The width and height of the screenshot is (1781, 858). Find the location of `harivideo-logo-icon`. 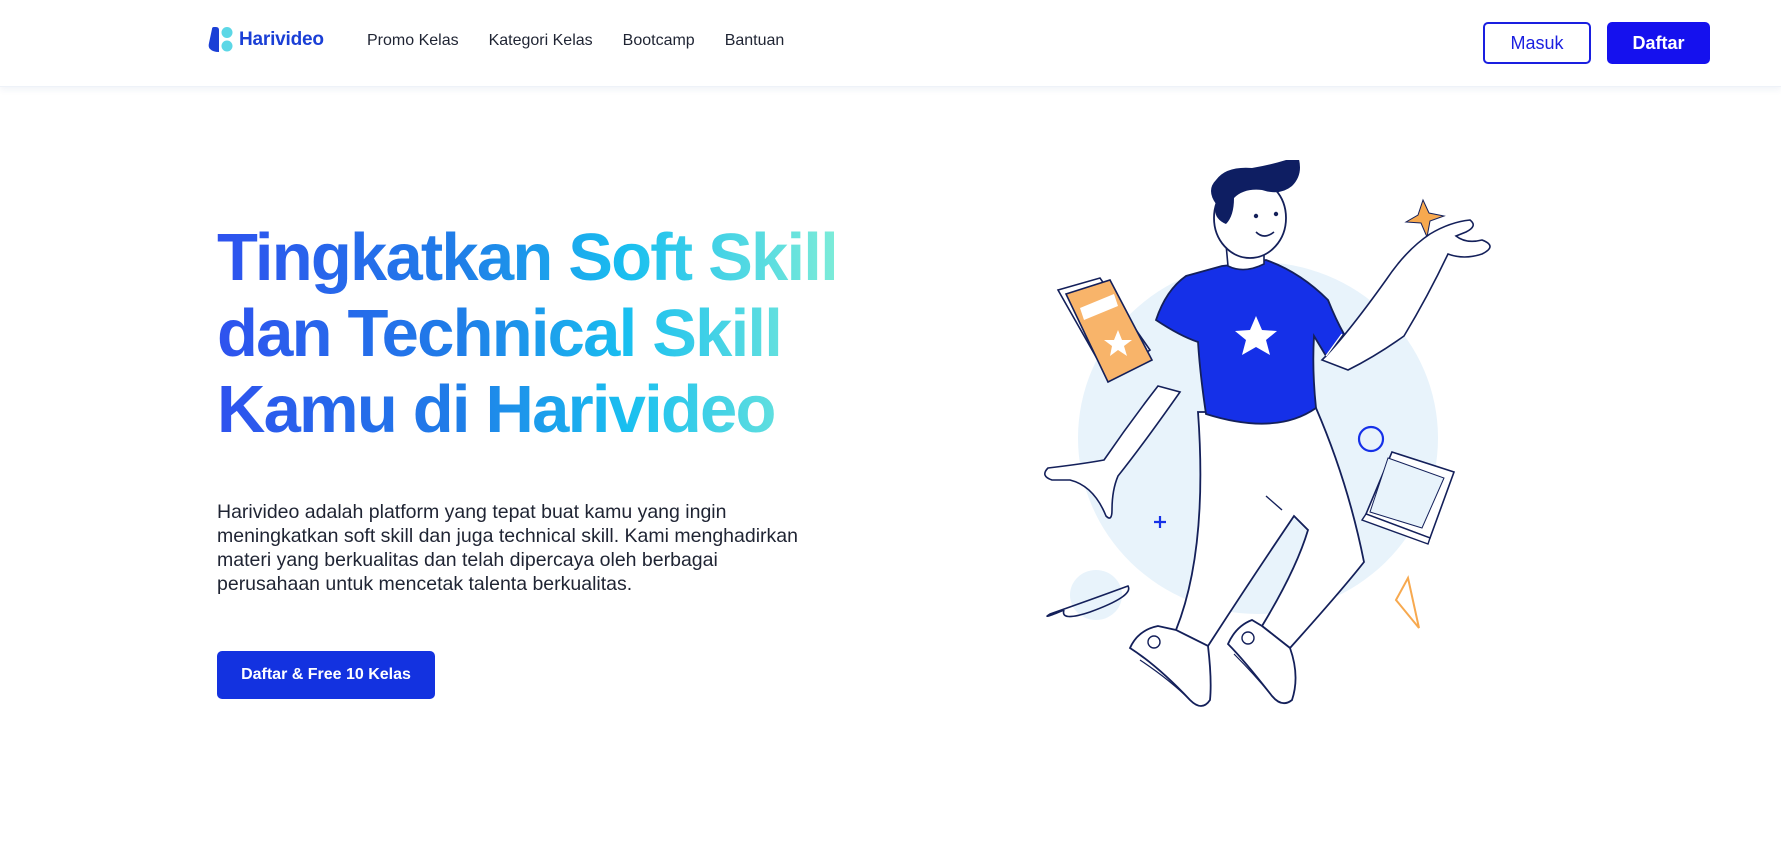

harivideo-logo-icon is located at coordinates (220, 39).